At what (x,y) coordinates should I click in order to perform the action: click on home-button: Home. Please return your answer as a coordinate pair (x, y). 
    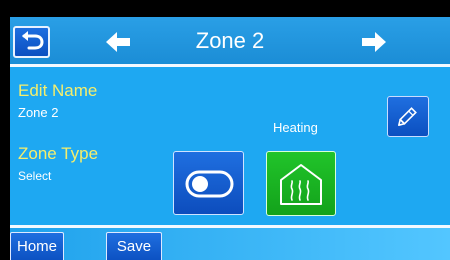
    Looking at the image, I should click on (37, 246).